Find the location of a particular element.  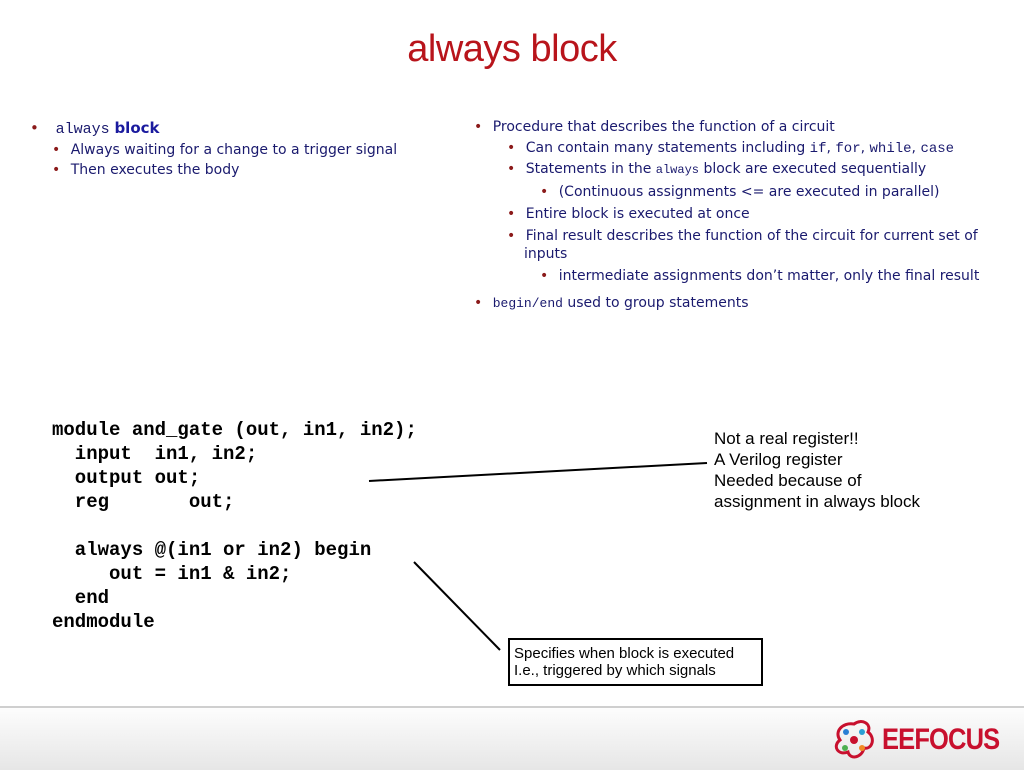

annotation-line: assignment in always block is located at coordinates (817, 501).